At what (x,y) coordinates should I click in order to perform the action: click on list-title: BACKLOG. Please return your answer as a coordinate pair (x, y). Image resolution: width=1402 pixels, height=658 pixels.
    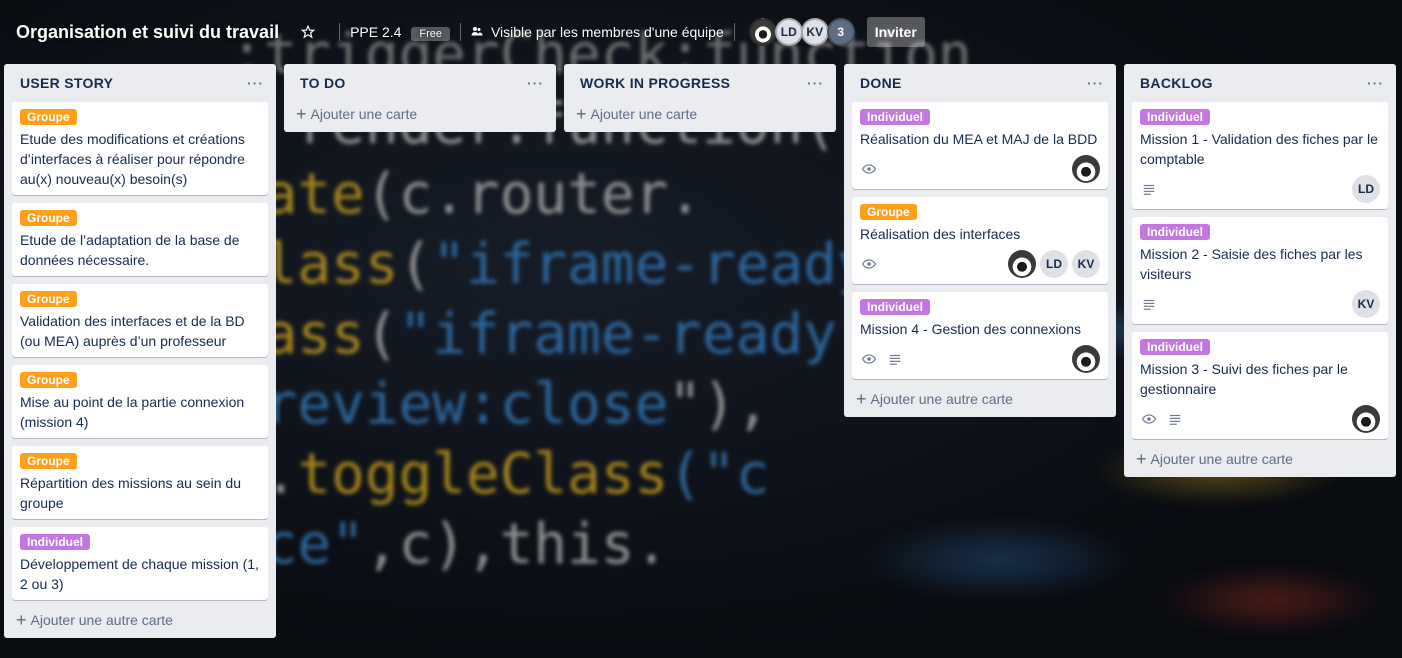
    Looking at the image, I should click on (1176, 83).